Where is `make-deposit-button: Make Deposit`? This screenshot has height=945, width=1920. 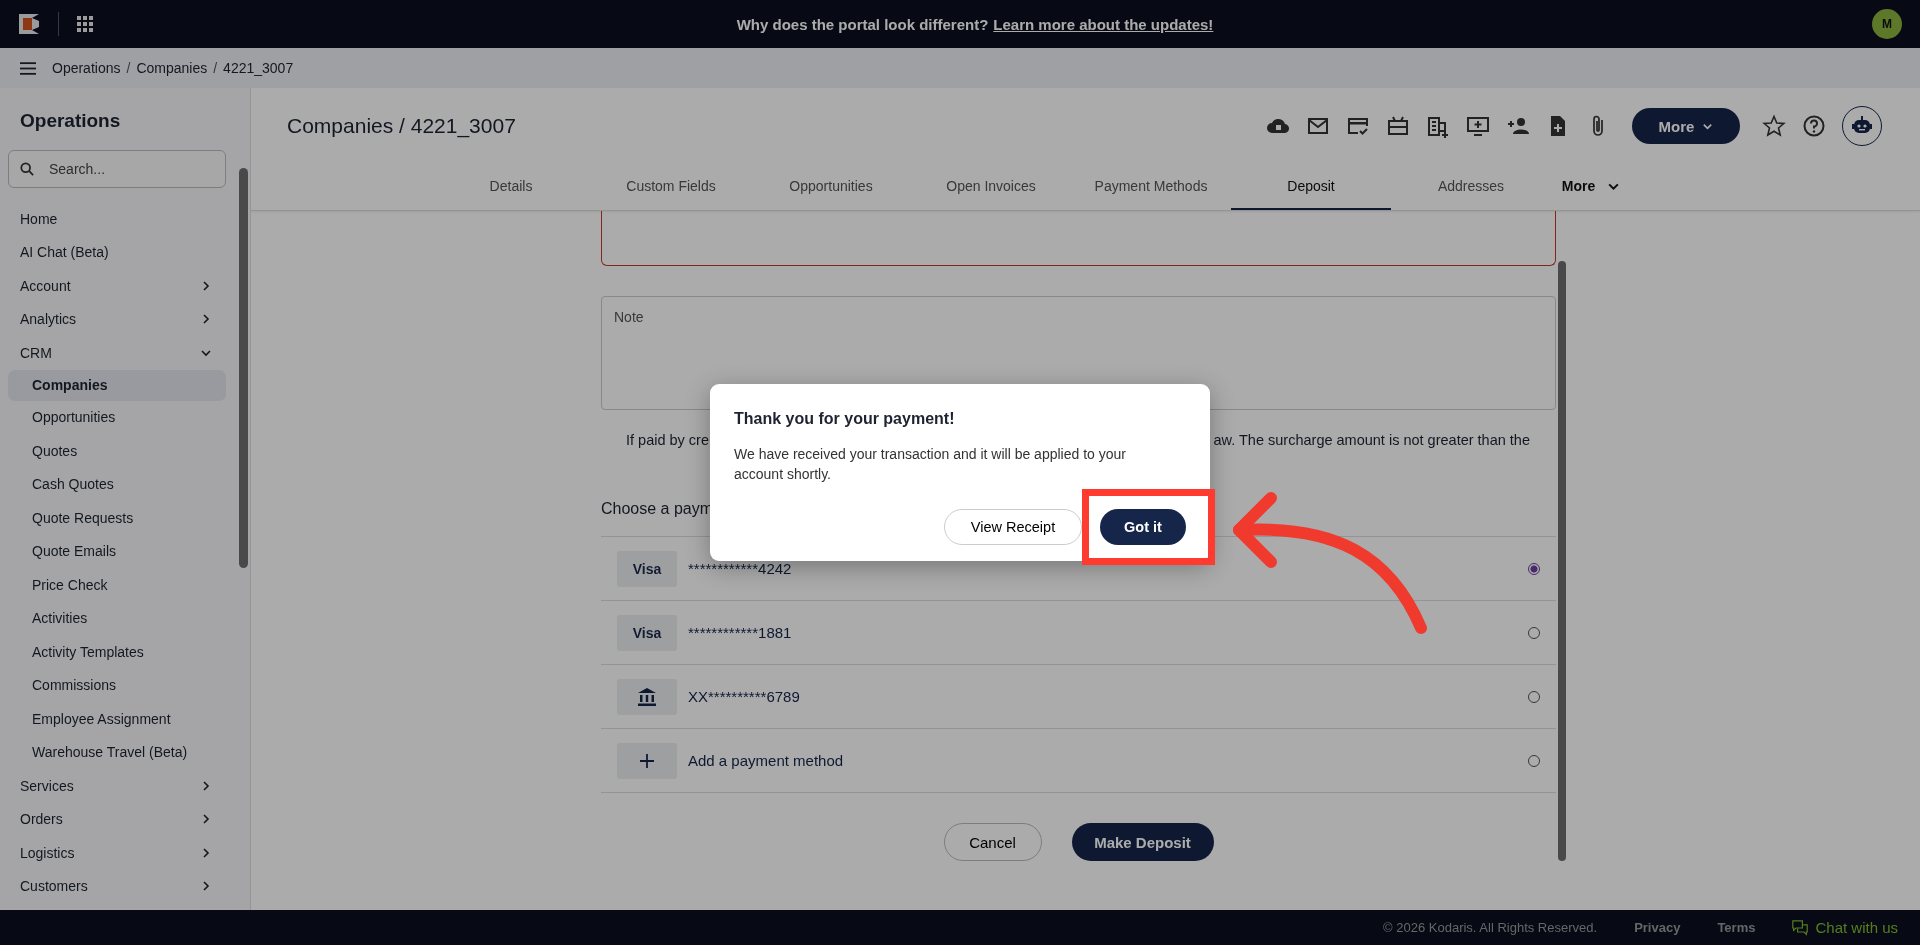
make-deposit-button: Make Deposit is located at coordinates (1142, 842).